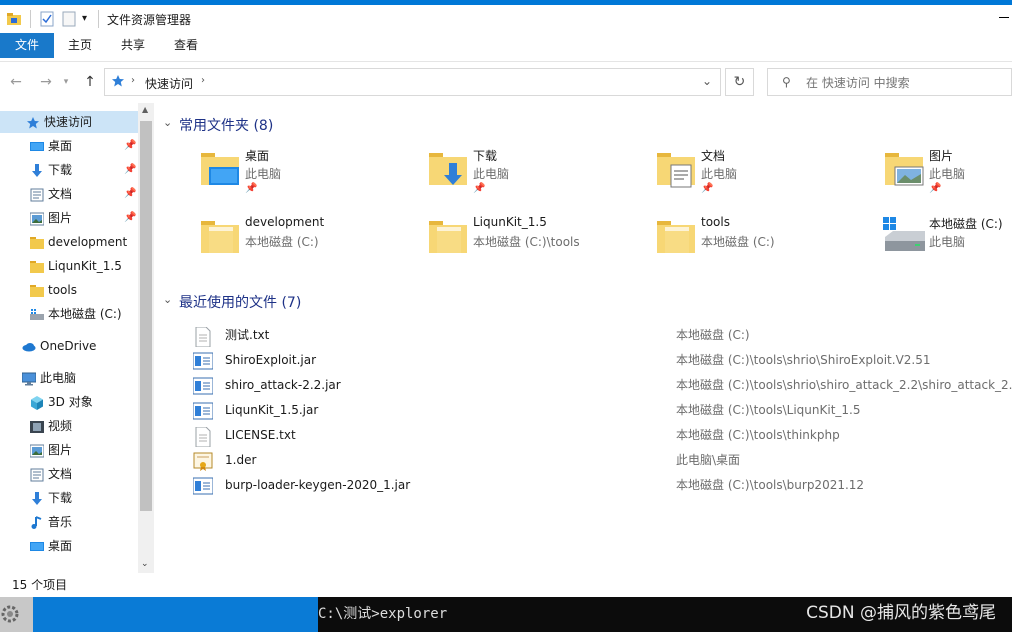  I want to click on sidebar-item: 视频, so click(69, 426).